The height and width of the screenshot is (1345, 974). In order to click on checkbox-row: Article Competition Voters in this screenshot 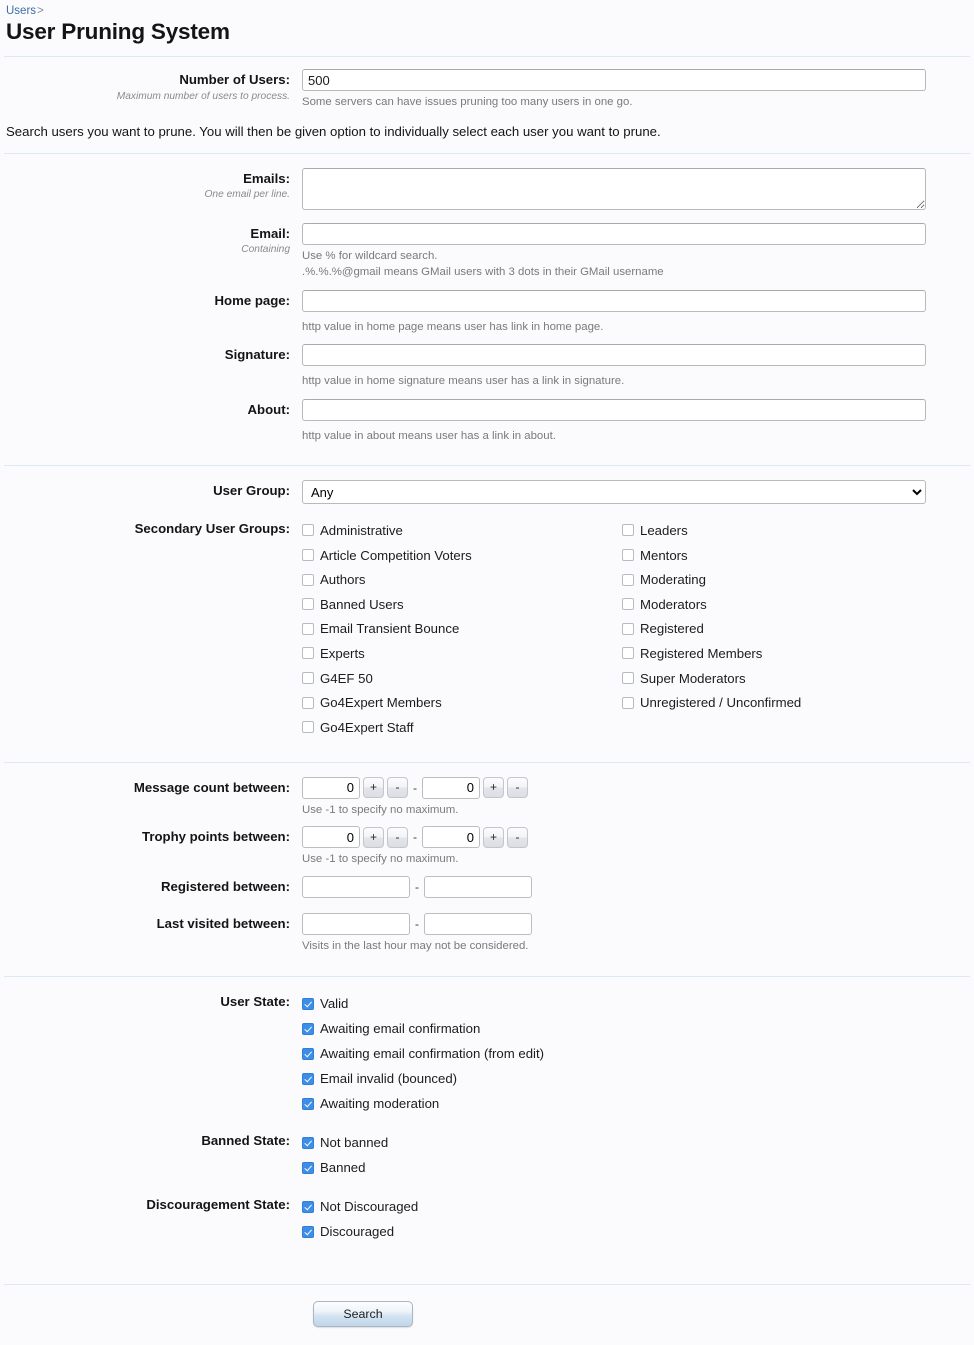, I will do `click(462, 555)`.